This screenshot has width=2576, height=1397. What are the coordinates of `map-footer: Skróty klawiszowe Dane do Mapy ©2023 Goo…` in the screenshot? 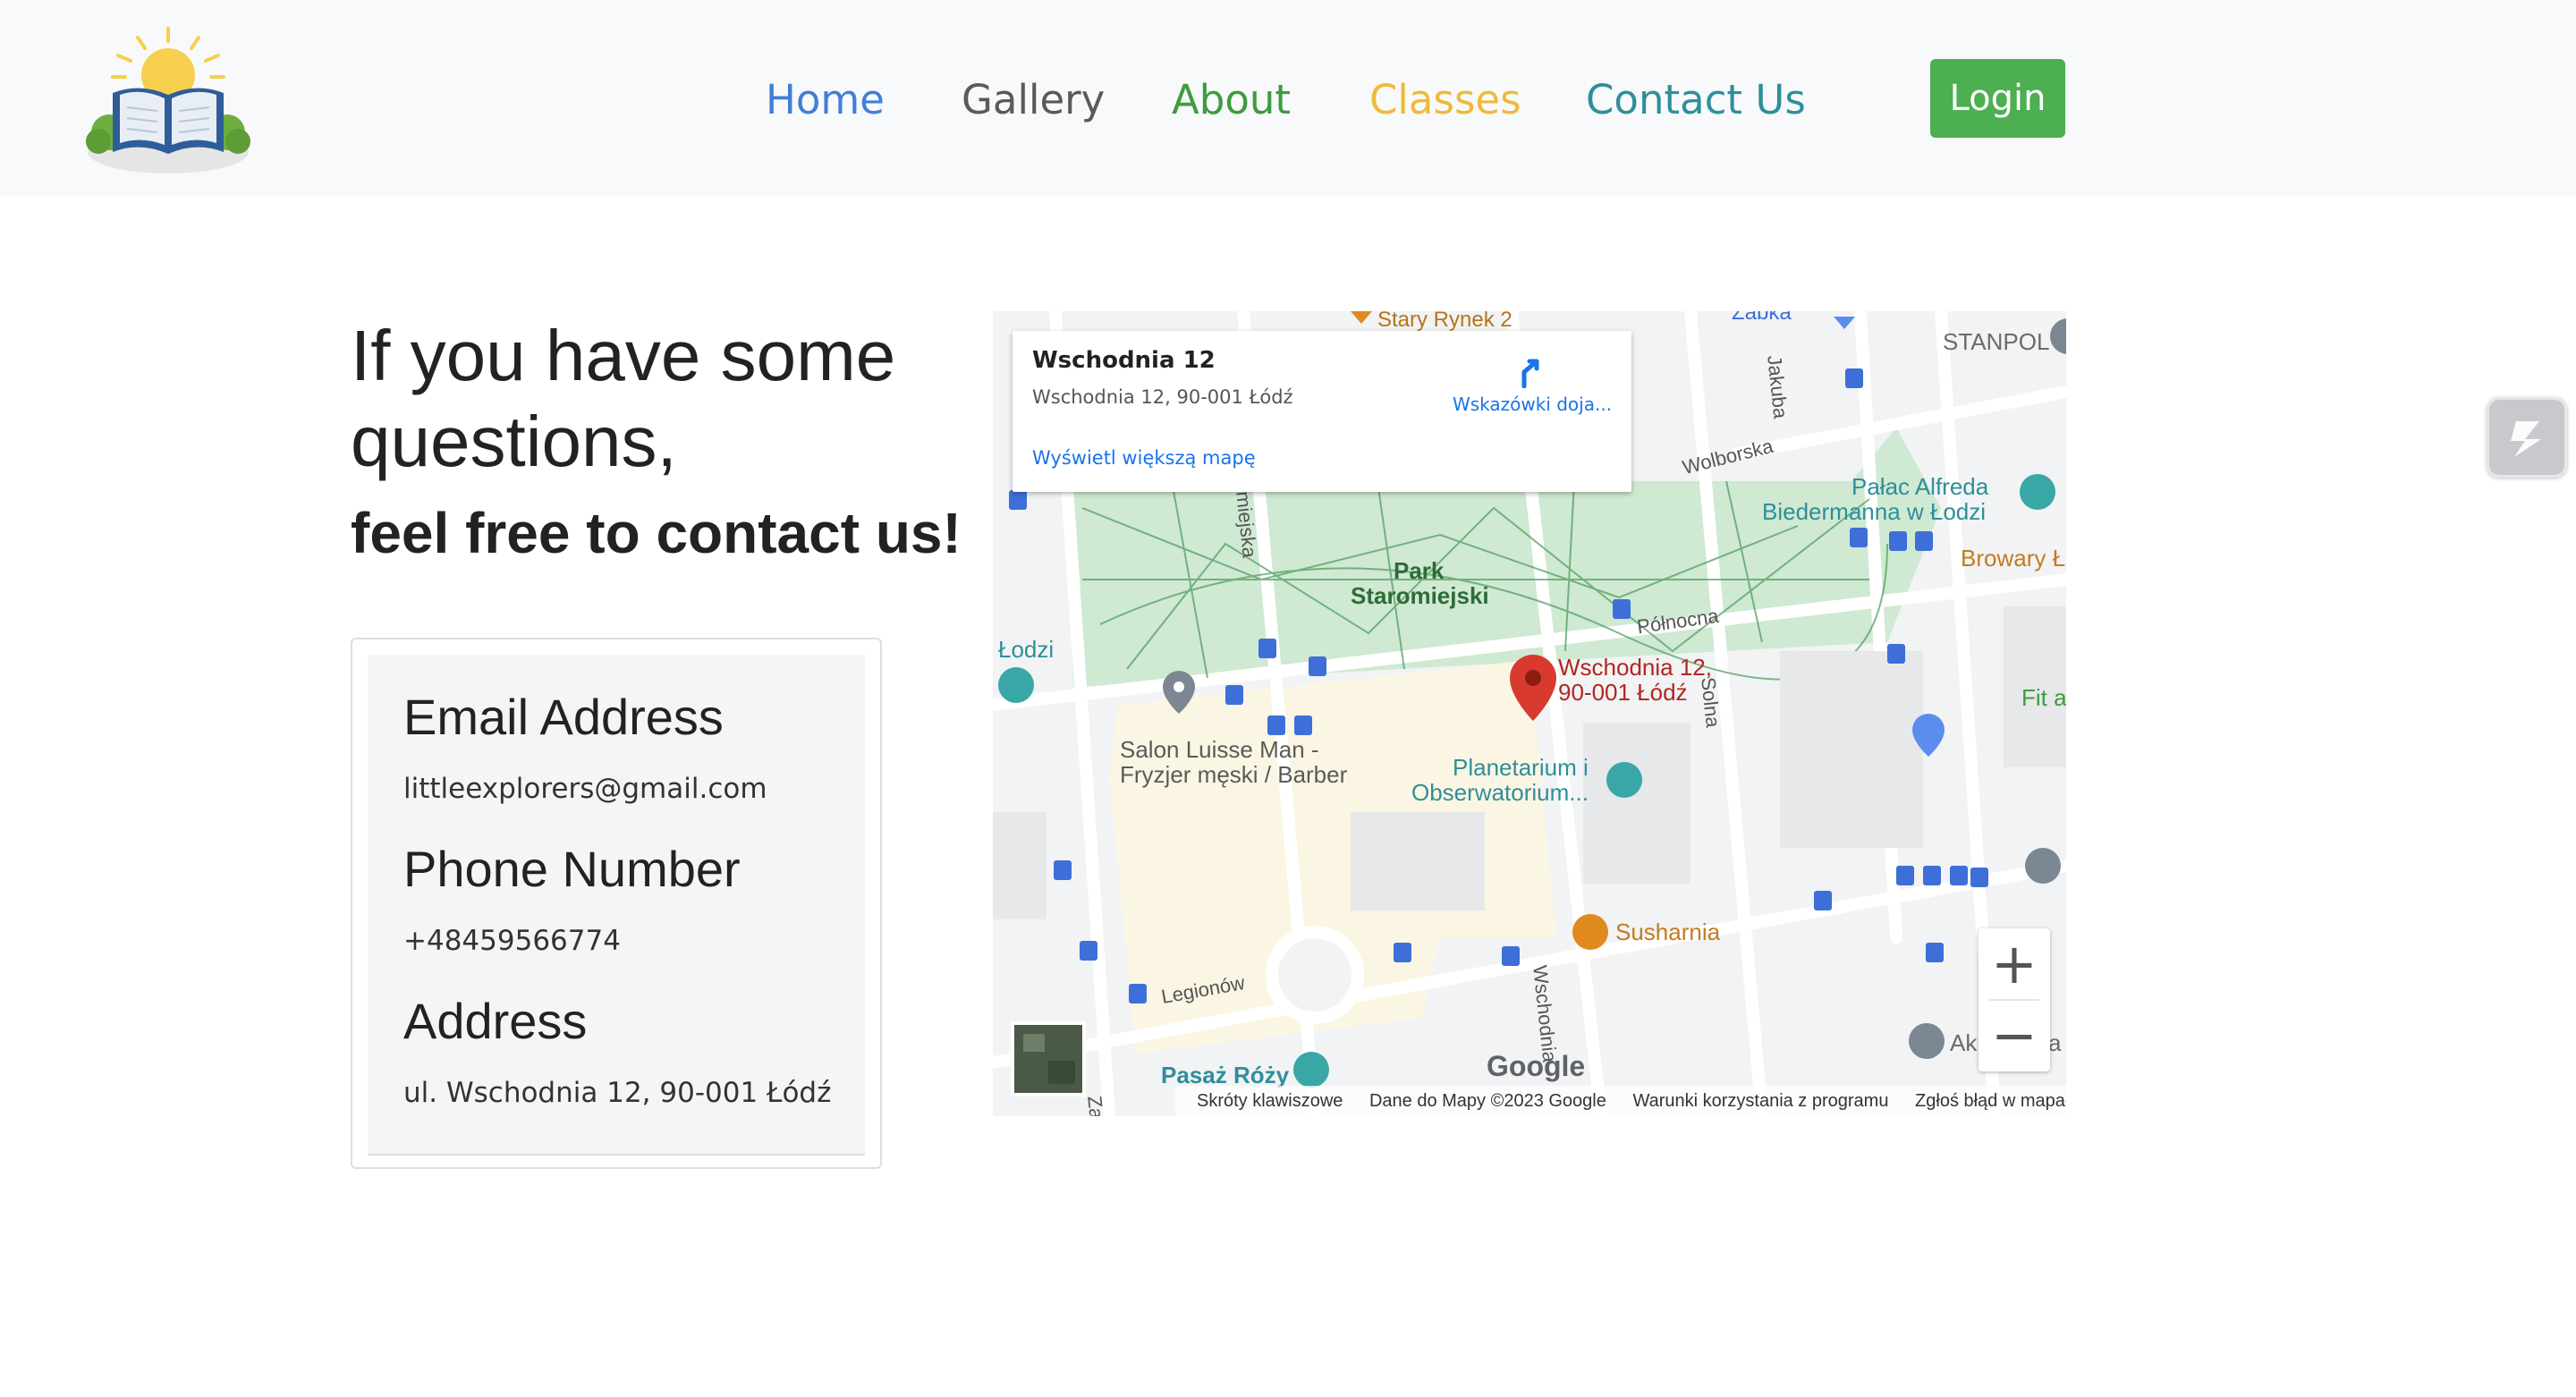 It's located at (1620, 1101).